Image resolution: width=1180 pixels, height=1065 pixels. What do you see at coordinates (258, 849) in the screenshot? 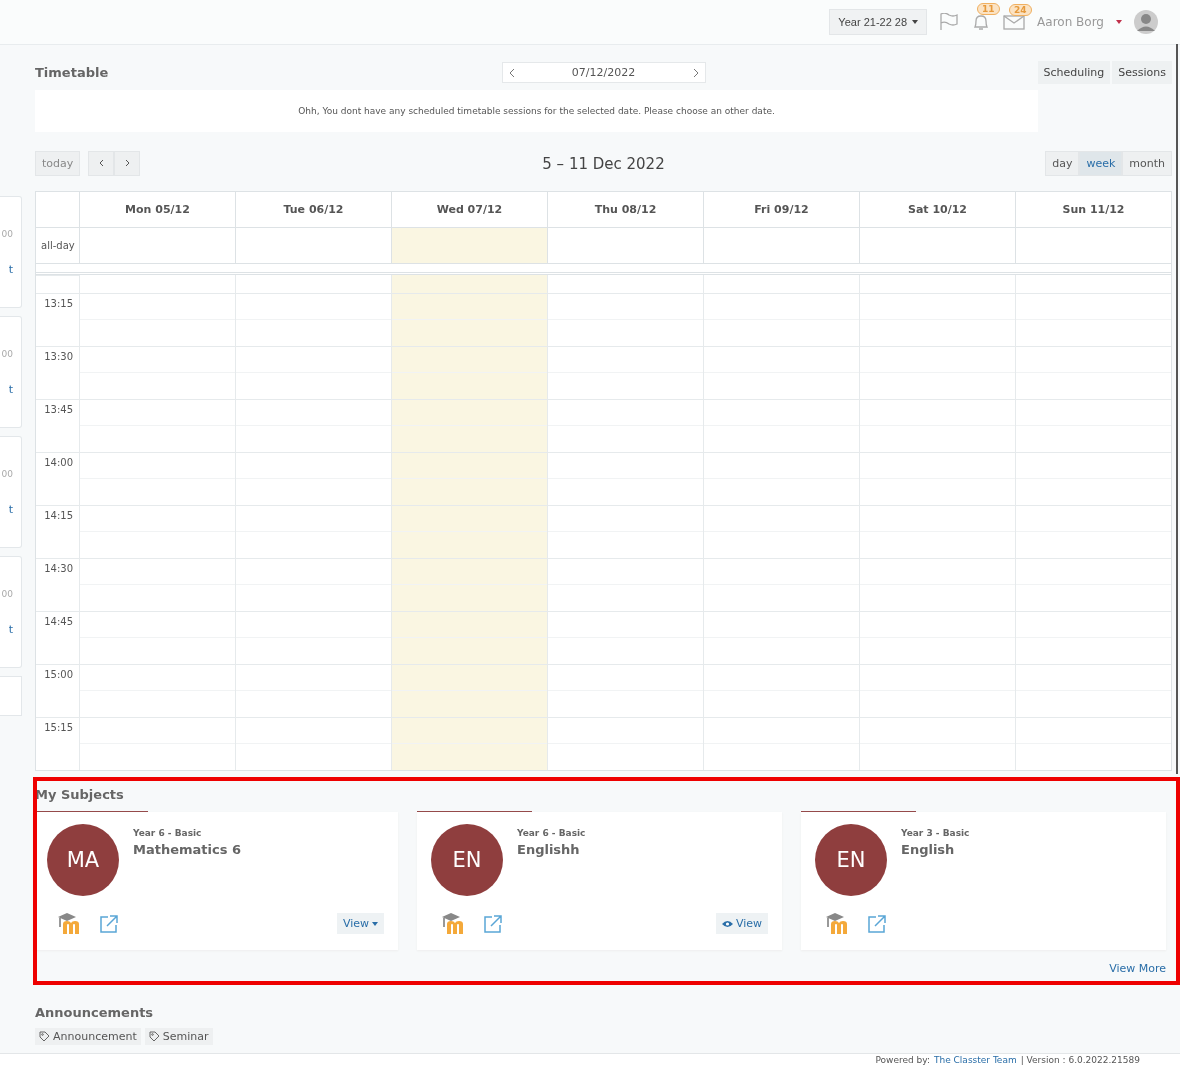
I see `subject-name: Mathematics 6` at bounding box center [258, 849].